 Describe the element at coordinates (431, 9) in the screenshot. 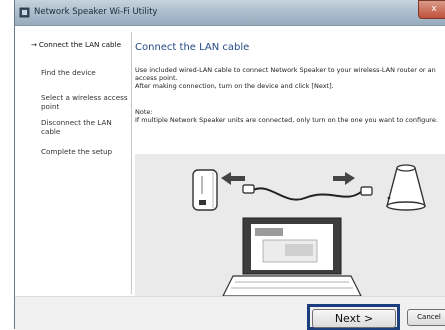

I see `close-icon: x` at that location.